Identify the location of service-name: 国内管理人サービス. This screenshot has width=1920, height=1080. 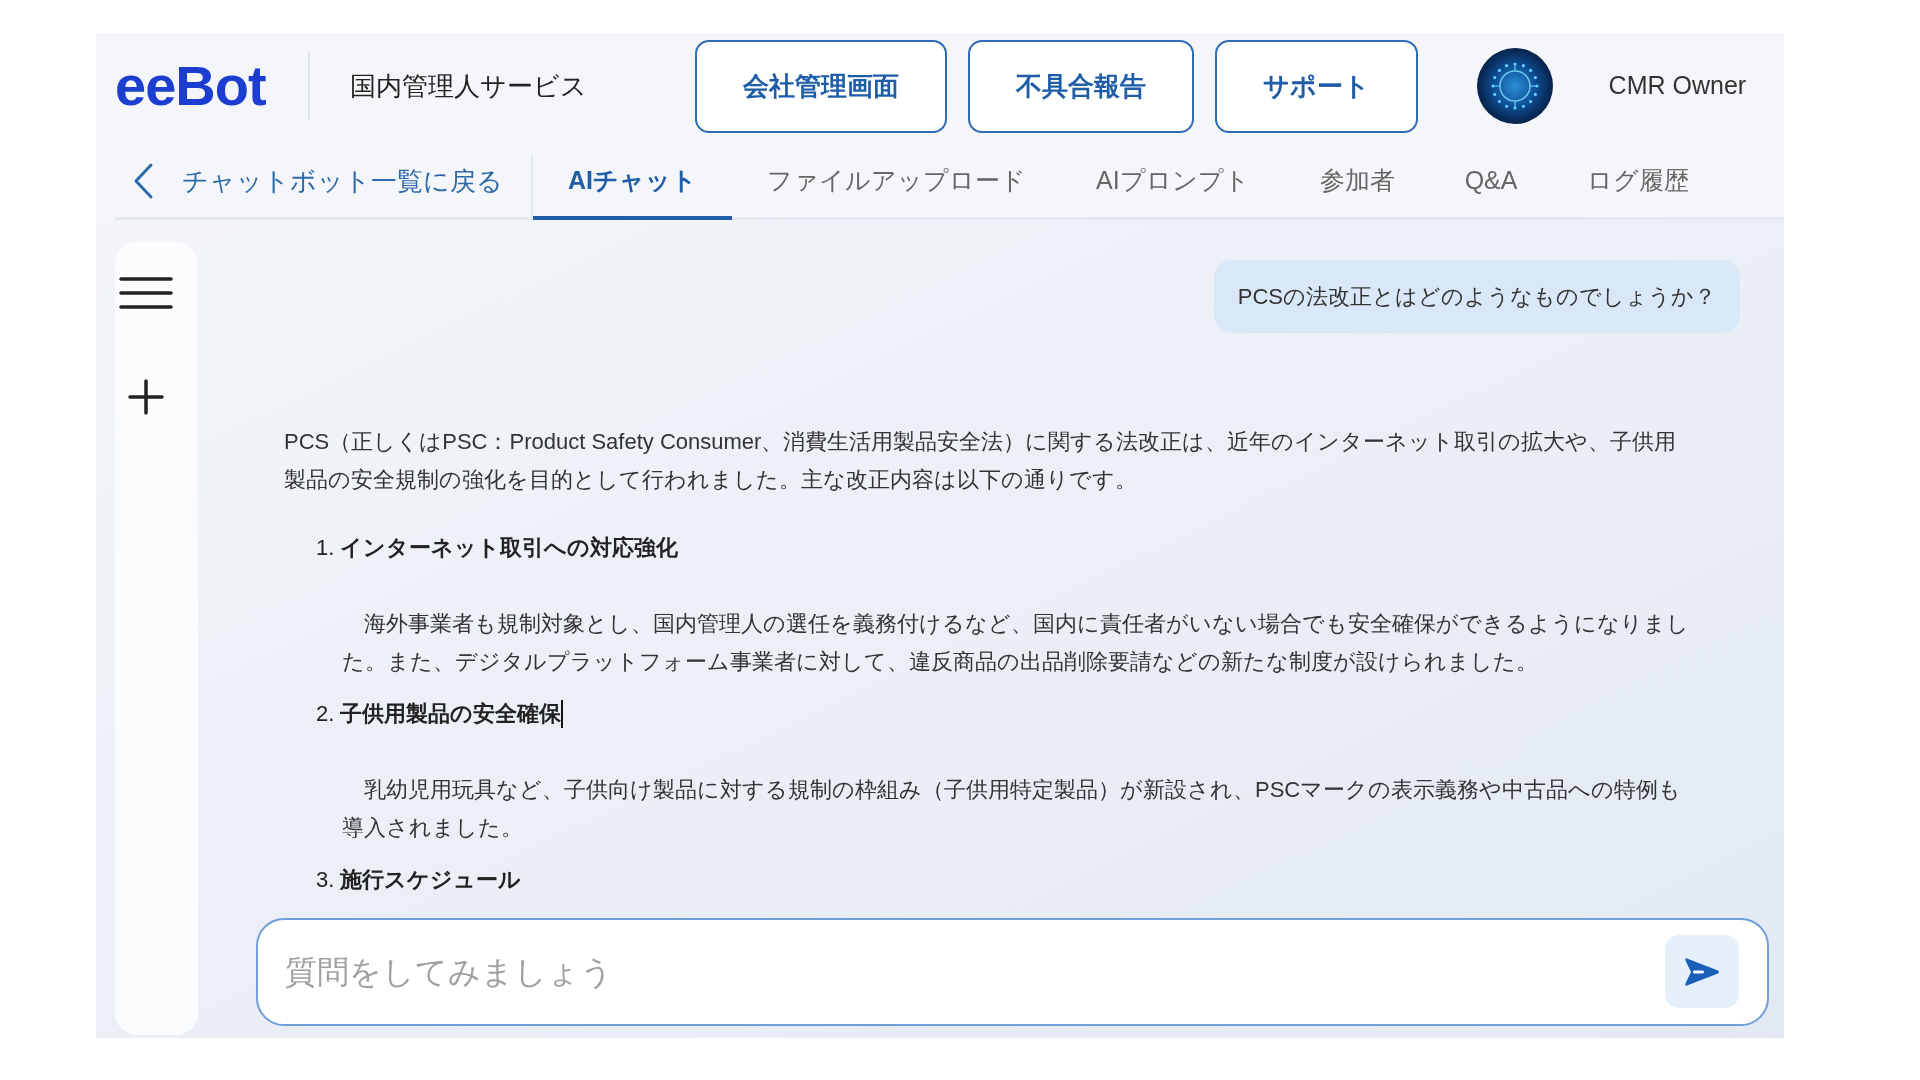
(468, 86).